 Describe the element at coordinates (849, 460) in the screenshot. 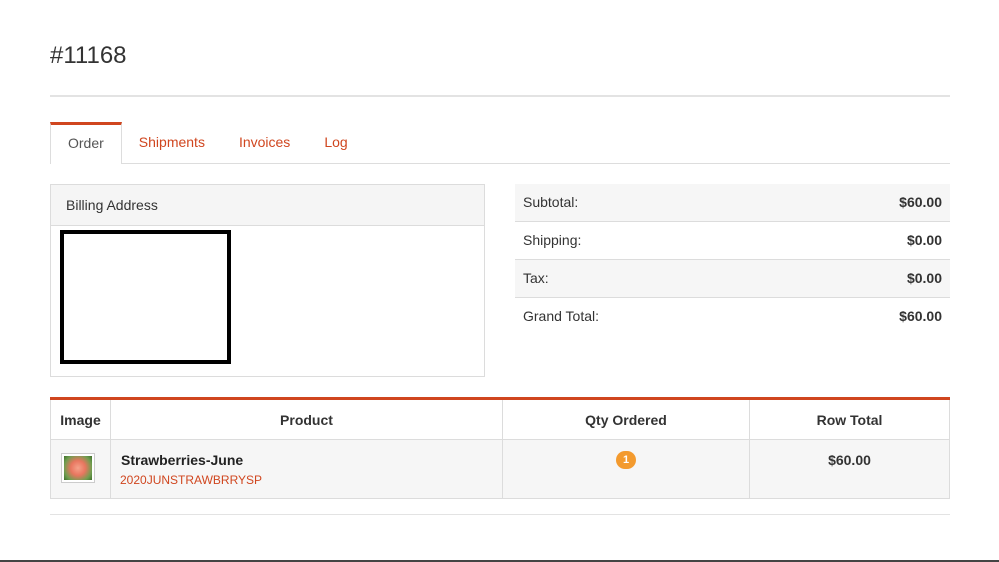

I see `row-total-value: $60.00` at that location.